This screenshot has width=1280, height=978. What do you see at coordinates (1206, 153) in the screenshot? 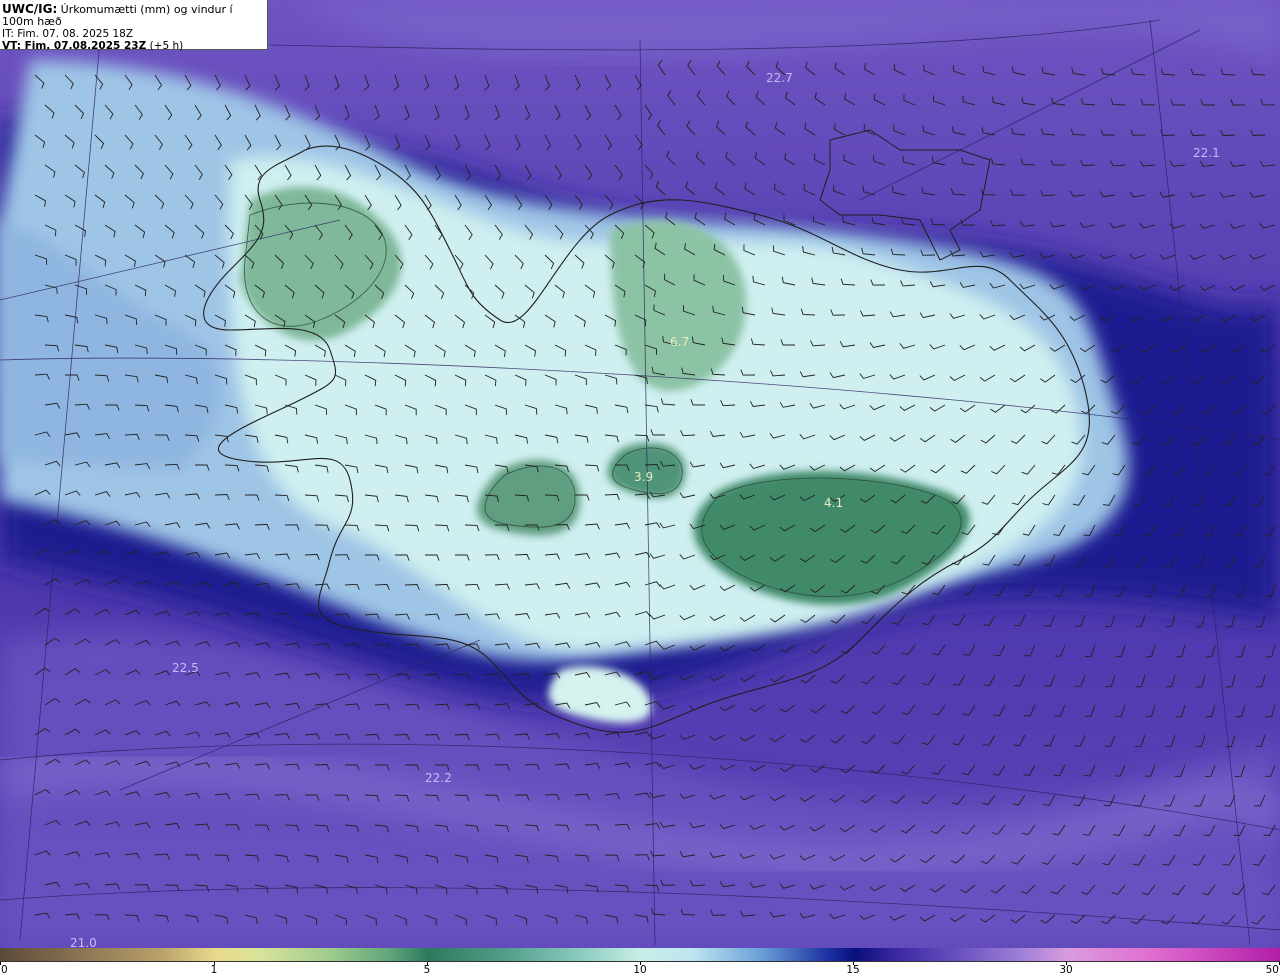
I see `map-value-label: 22.1` at bounding box center [1206, 153].